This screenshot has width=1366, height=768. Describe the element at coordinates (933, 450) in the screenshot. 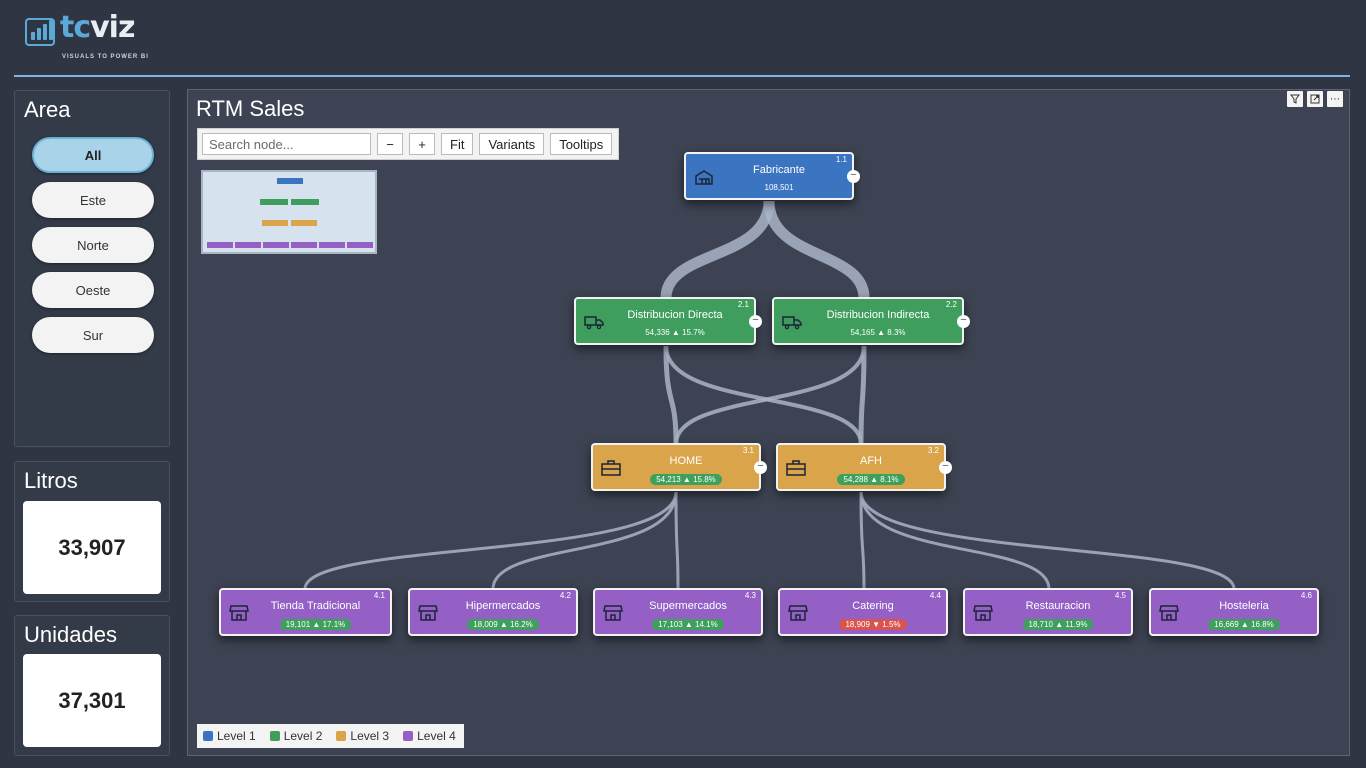

I see `node-id: 3.2` at that location.